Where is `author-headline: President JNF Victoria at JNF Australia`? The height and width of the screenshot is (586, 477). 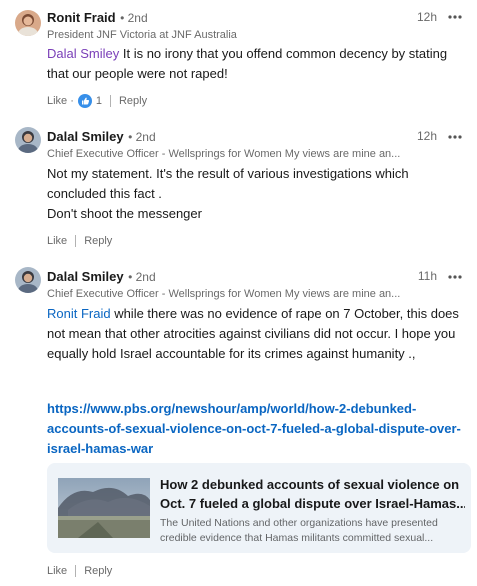
author-headline: President JNF Victoria at JNF Australia is located at coordinates (142, 35).